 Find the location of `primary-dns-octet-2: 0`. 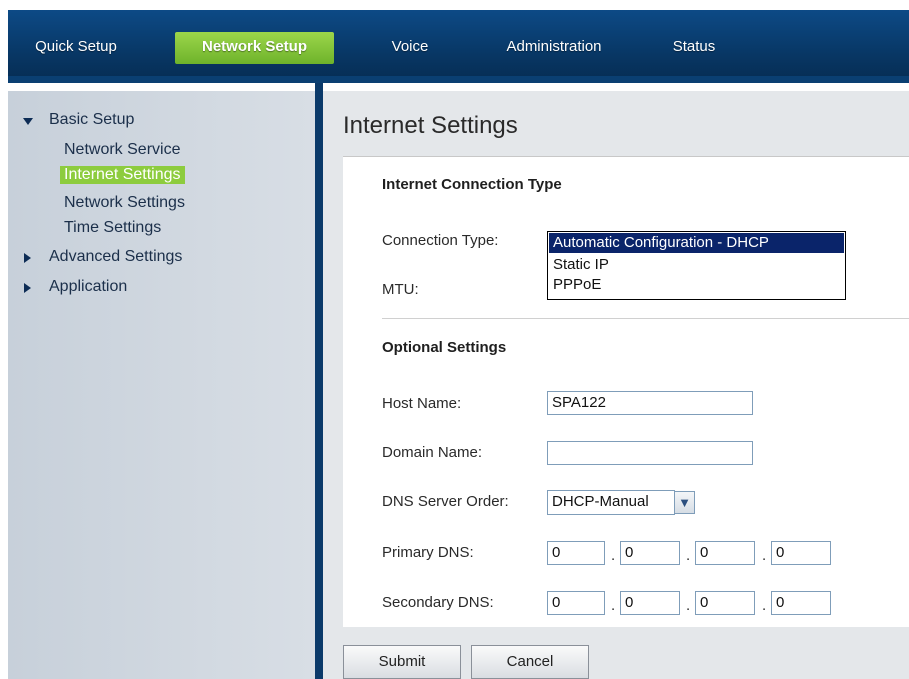

primary-dns-octet-2: 0 is located at coordinates (650, 553).